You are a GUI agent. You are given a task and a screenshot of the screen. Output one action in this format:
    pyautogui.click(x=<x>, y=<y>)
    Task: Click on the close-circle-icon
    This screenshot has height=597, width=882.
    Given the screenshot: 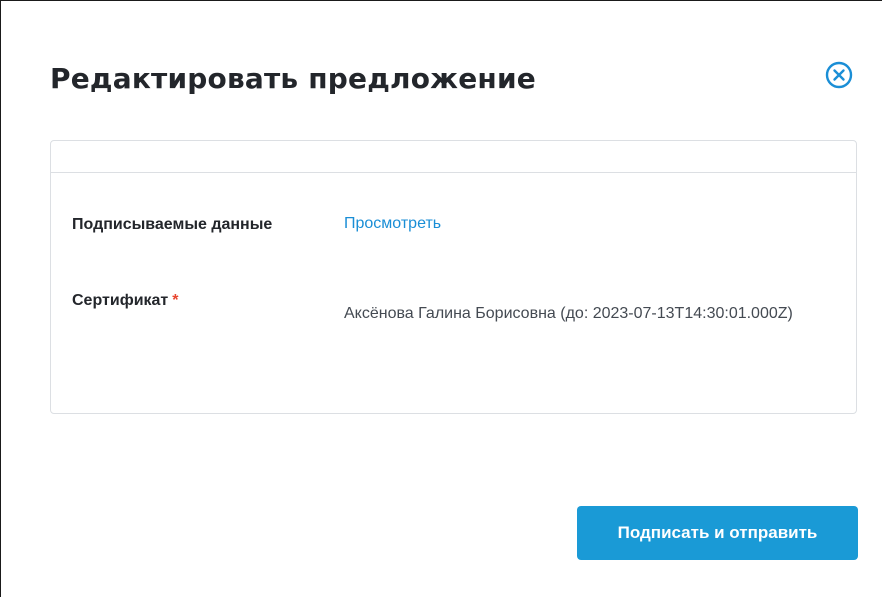 What is the action you would take?
    pyautogui.click(x=839, y=75)
    